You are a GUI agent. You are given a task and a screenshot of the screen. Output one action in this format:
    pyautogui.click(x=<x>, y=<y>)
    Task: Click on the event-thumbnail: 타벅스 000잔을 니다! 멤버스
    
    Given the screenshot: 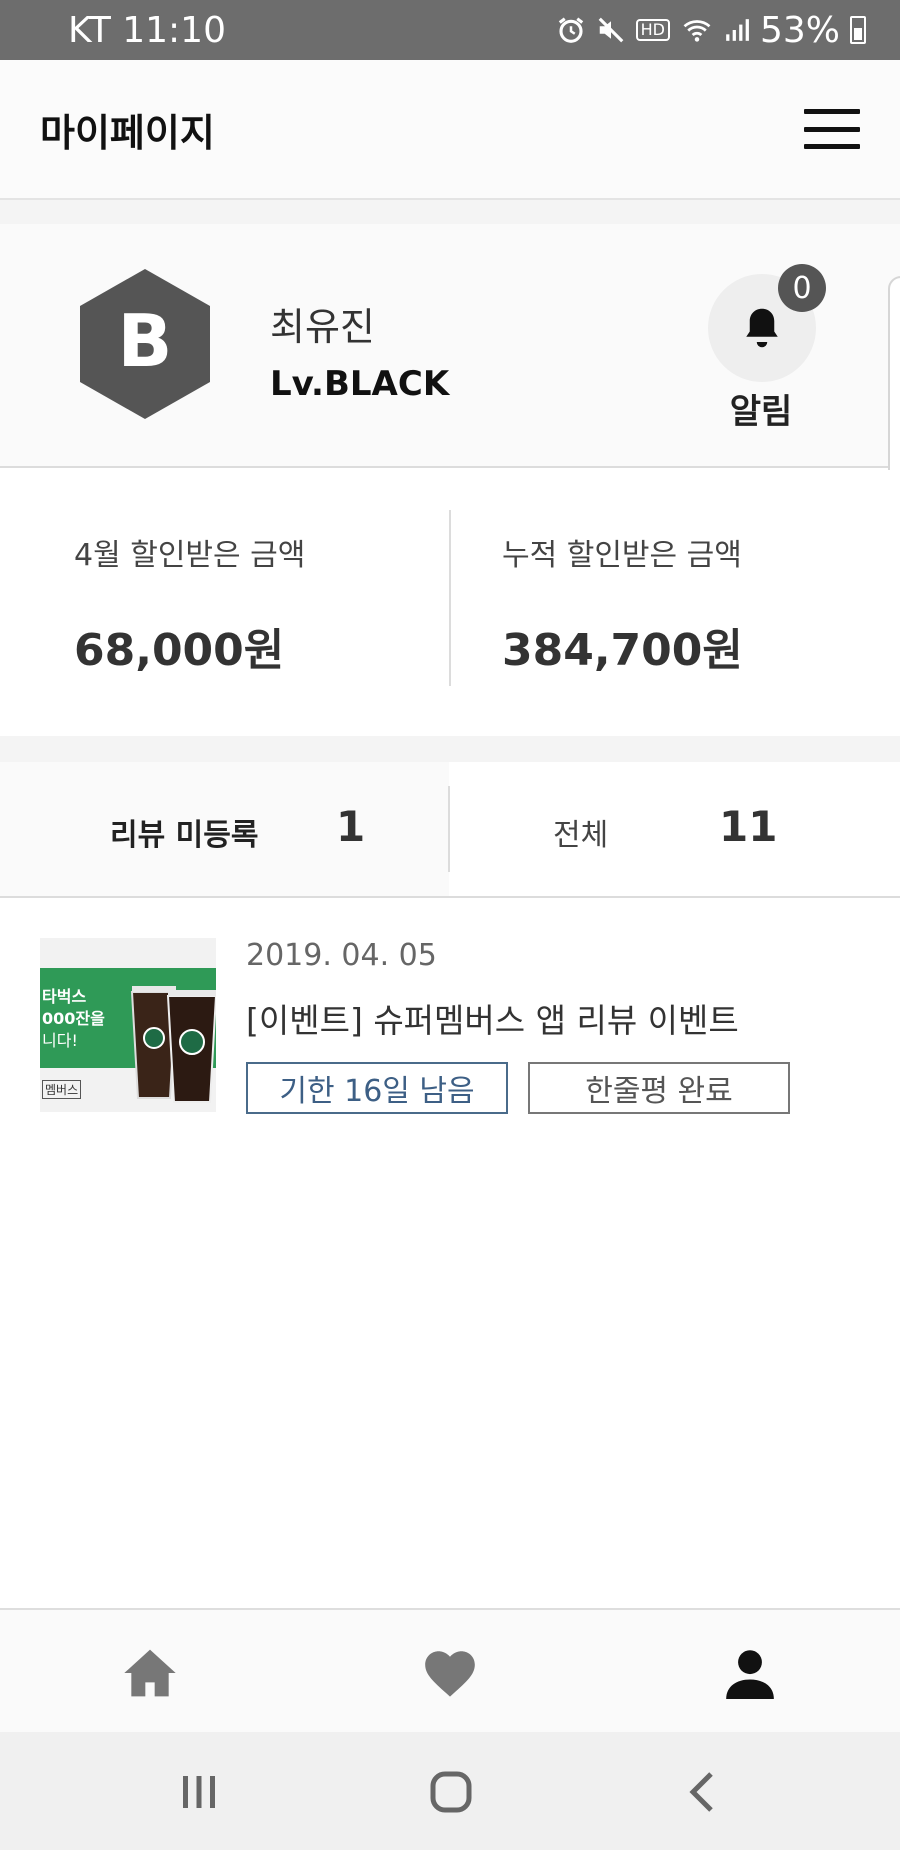 What is the action you would take?
    pyautogui.click(x=128, y=1025)
    